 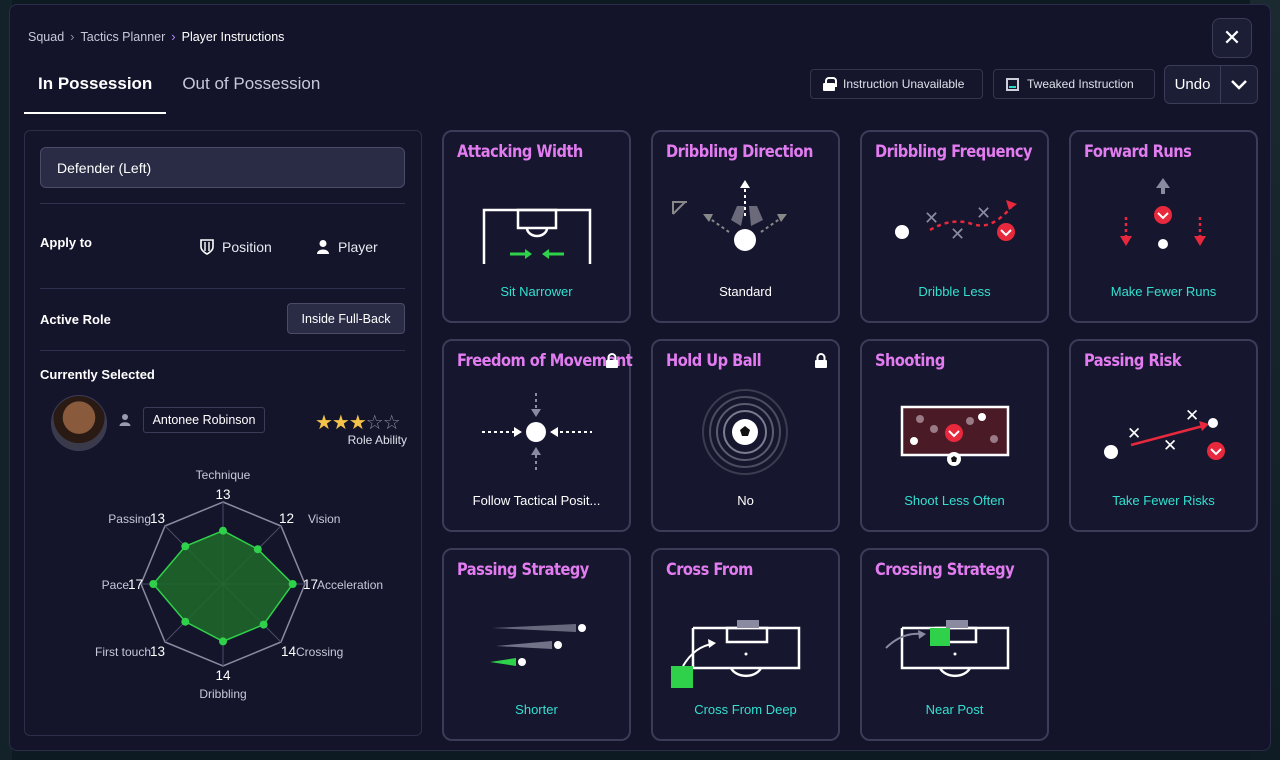 What do you see at coordinates (537, 236) in the screenshot?
I see `pitch-width-icon` at bounding box center [537, 236].